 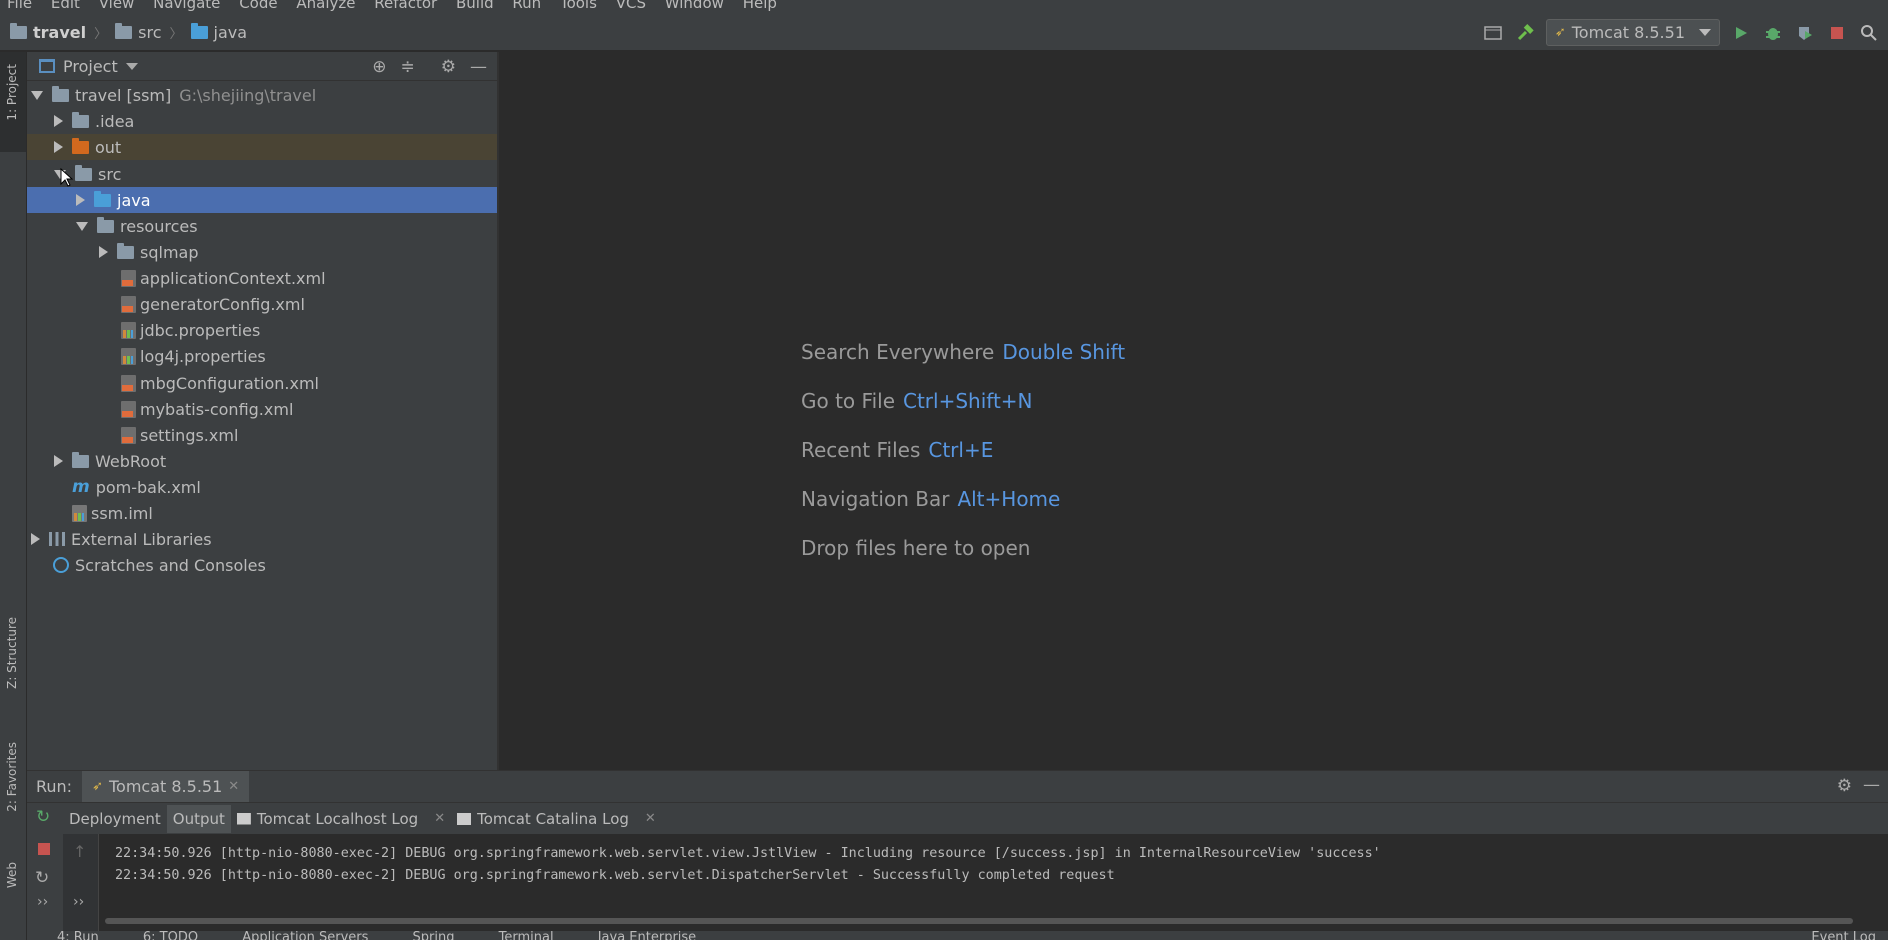 What do you see at coordinates (631, 6) in the screenshot?
I see `menu-vcs: VCS` at bounding box center [631, 6].